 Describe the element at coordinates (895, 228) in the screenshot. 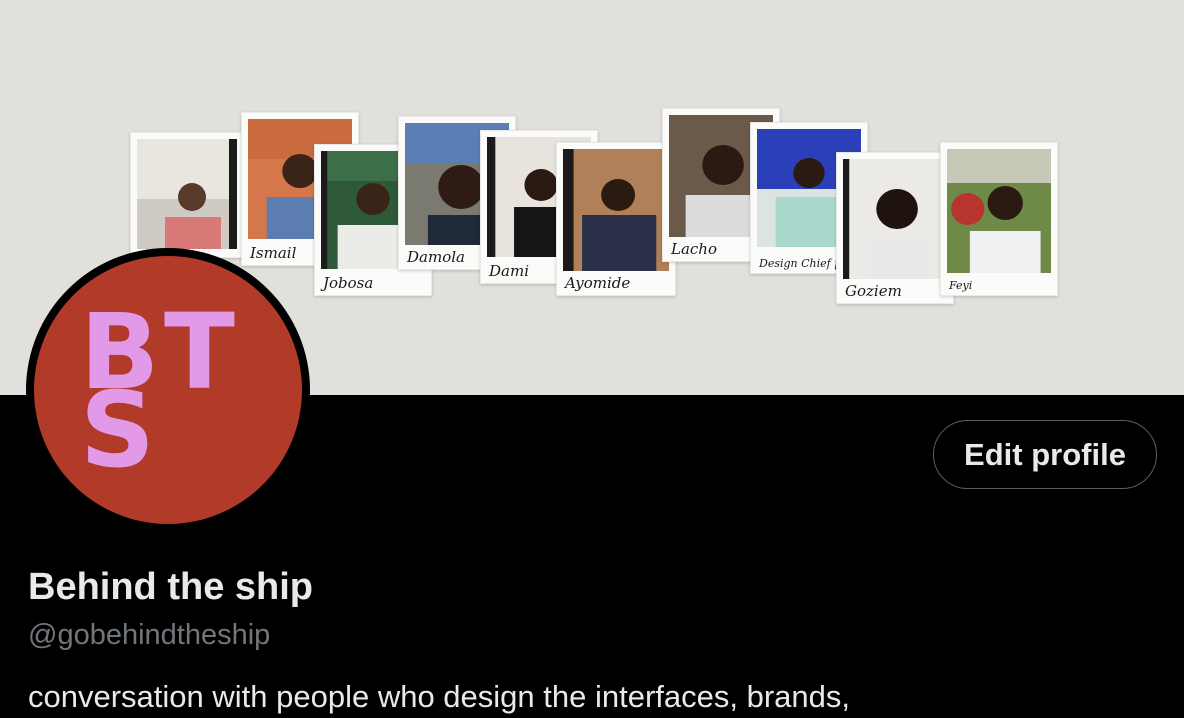

I see `banner-polaroid: Goziem` at that location.